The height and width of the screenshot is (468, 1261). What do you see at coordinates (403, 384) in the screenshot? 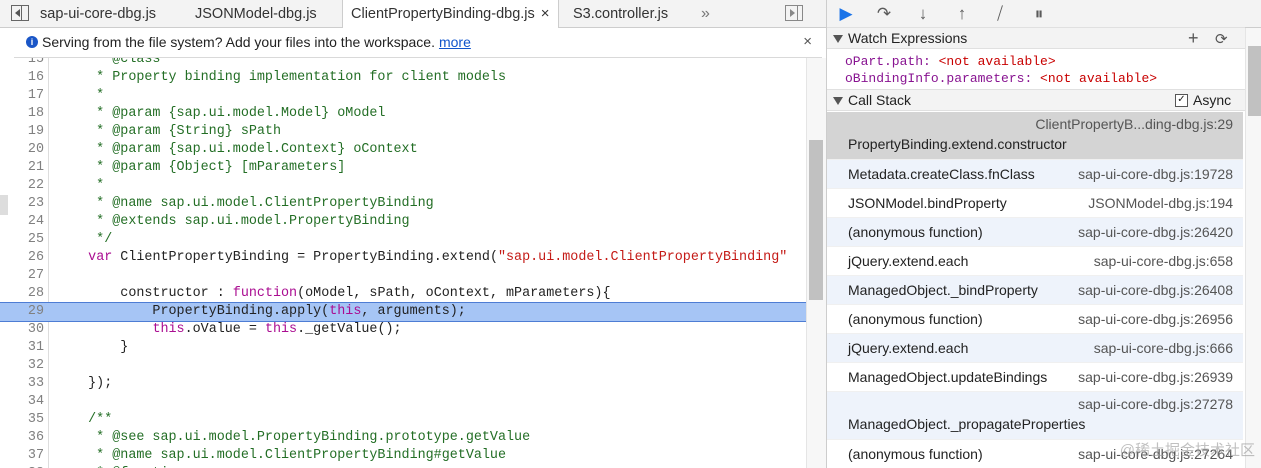
I see `code-line: 33 });` at bounding box center [403, 384].